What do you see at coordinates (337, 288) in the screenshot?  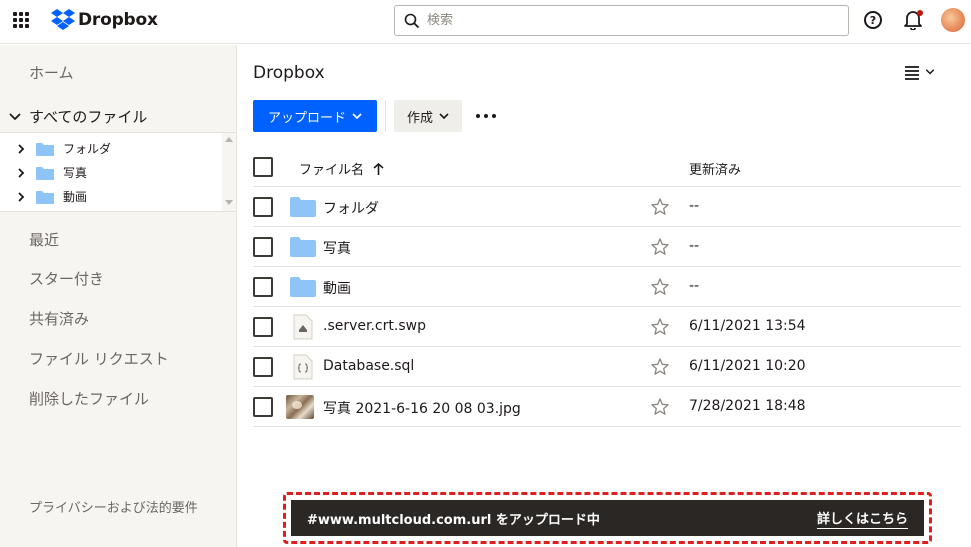 I see `file-name: 動画` at bounding box center [337, 288].